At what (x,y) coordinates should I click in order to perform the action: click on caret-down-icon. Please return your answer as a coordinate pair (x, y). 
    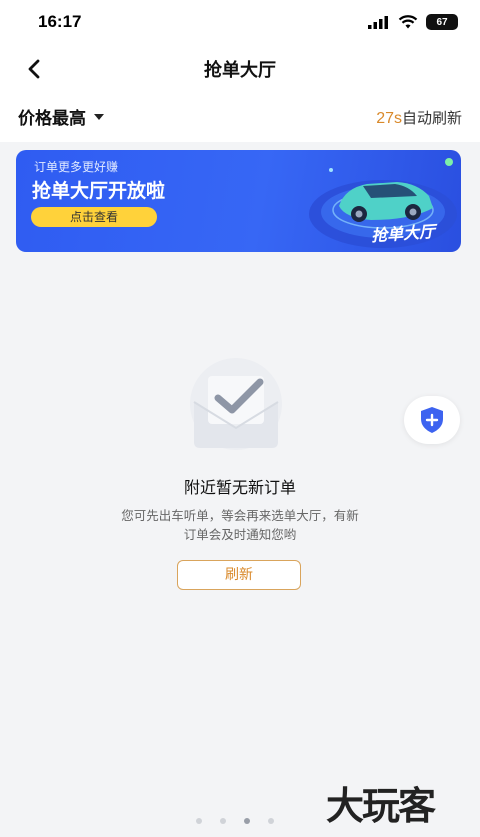
    Looking at the image, I should click on (99, 116).